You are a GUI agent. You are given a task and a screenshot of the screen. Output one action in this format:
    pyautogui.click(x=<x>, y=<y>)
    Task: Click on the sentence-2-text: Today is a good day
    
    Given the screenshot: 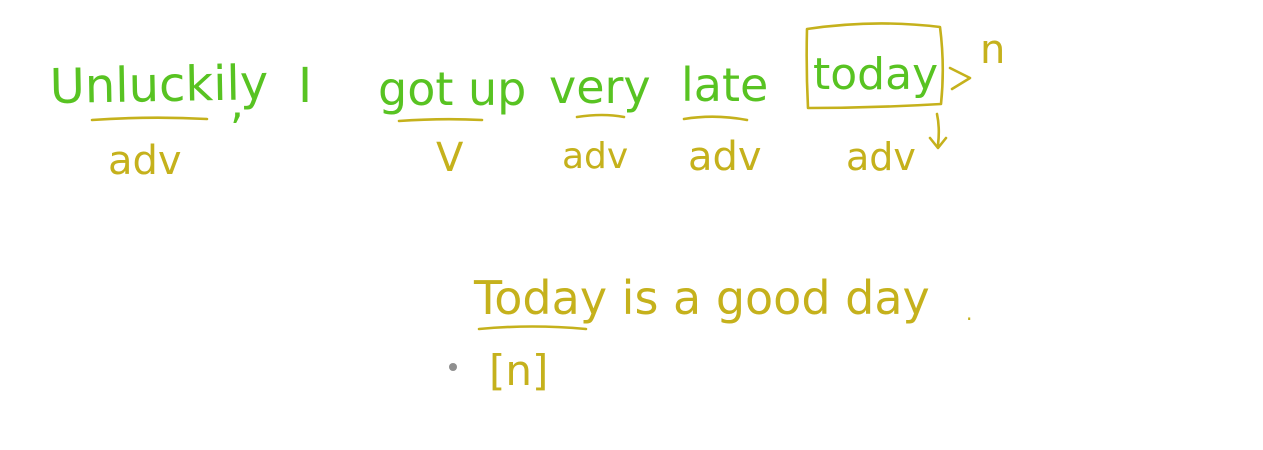 What is the action you would take?
    pyautogui.click(x=701, y=298)
    